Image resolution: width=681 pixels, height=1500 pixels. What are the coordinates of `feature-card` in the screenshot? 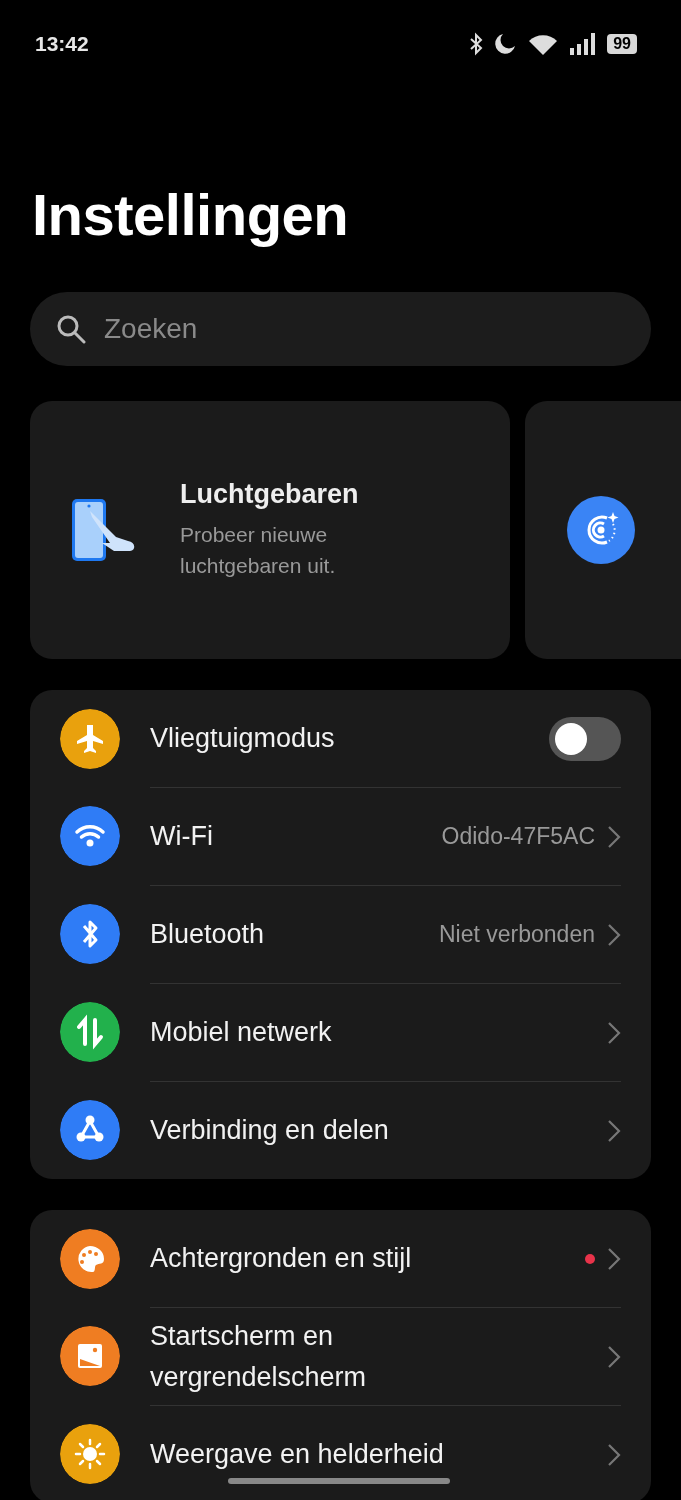 It's located at (603, 530).